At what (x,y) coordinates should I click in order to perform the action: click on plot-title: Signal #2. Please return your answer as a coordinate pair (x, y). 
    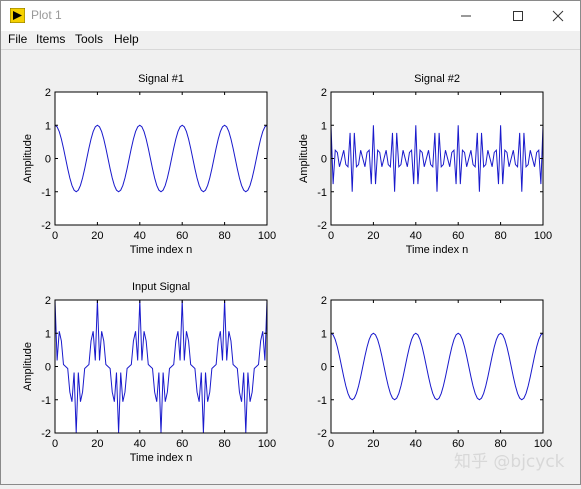
    Looking at the image, I should click on (437, 79).